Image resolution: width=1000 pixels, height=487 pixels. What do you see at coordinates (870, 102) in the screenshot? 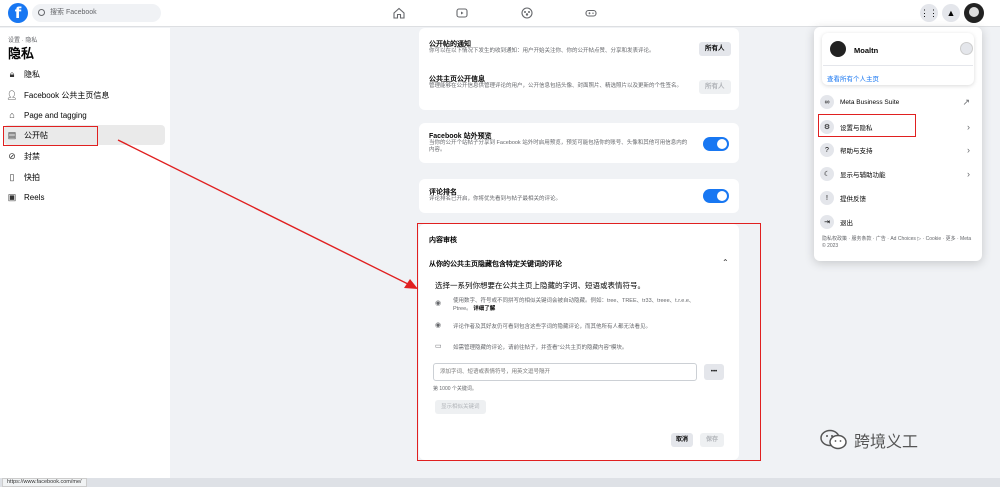
I see `menu-item-label: Meta Business Suite` at bounding box center [870, 102].